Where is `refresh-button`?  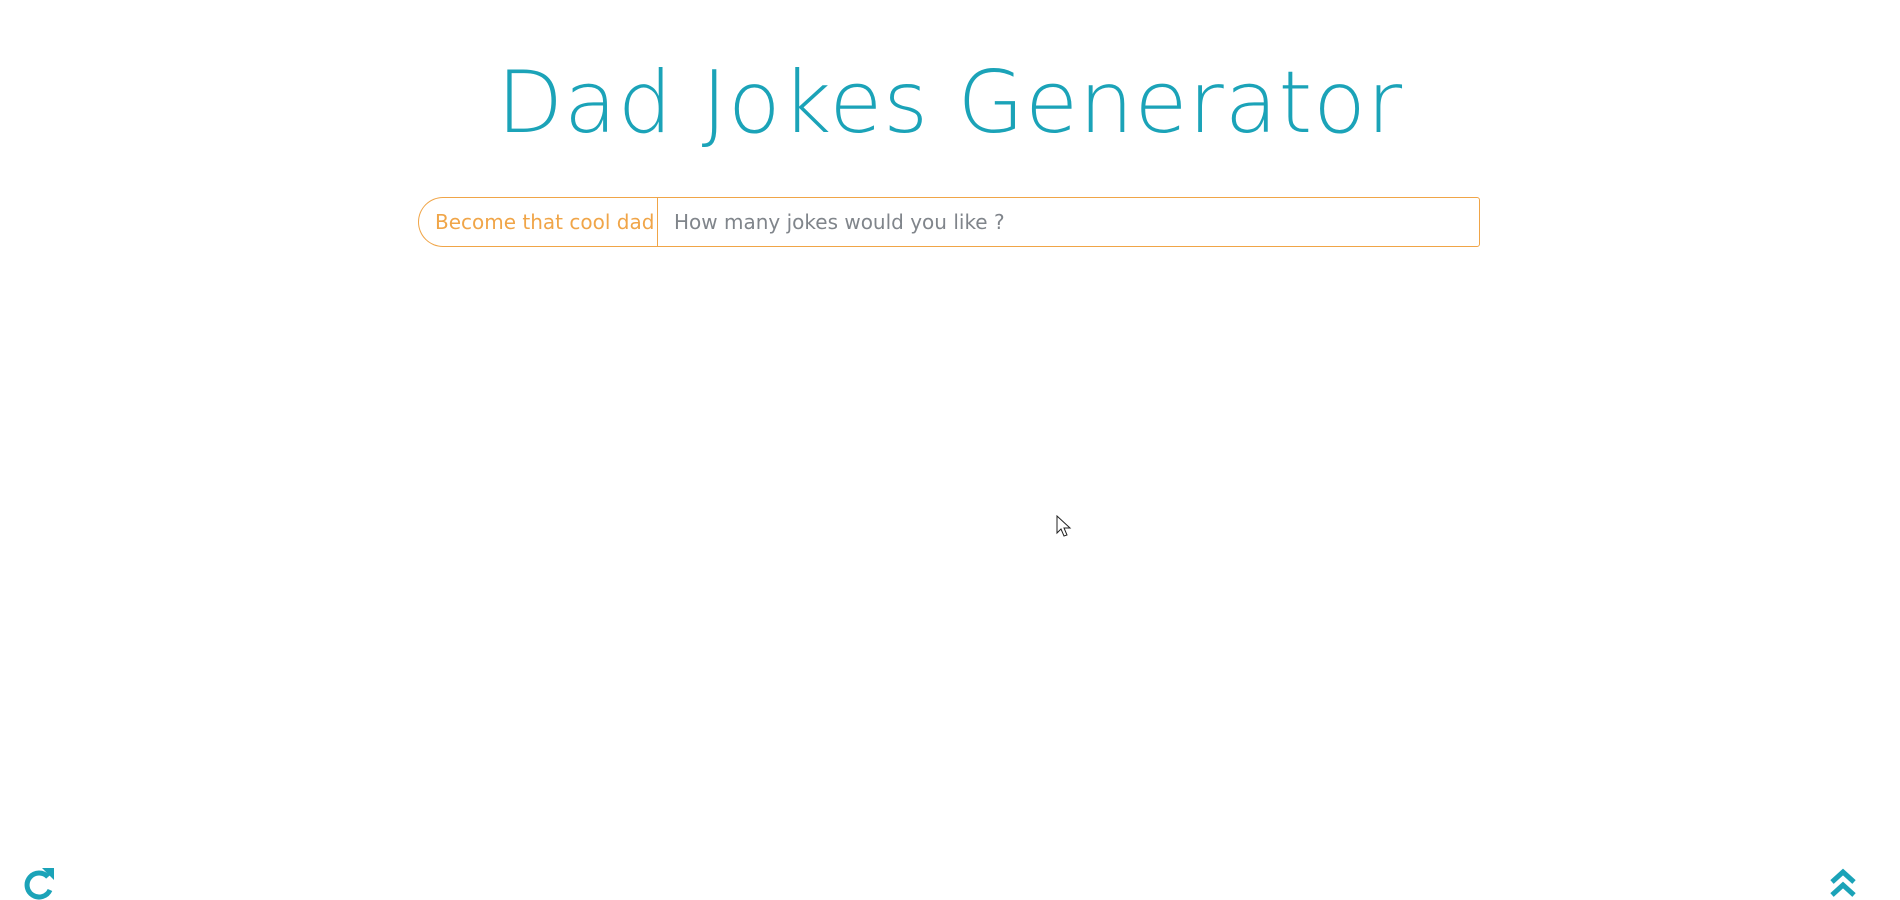
refresh-button is located at coordinates (38, 882).